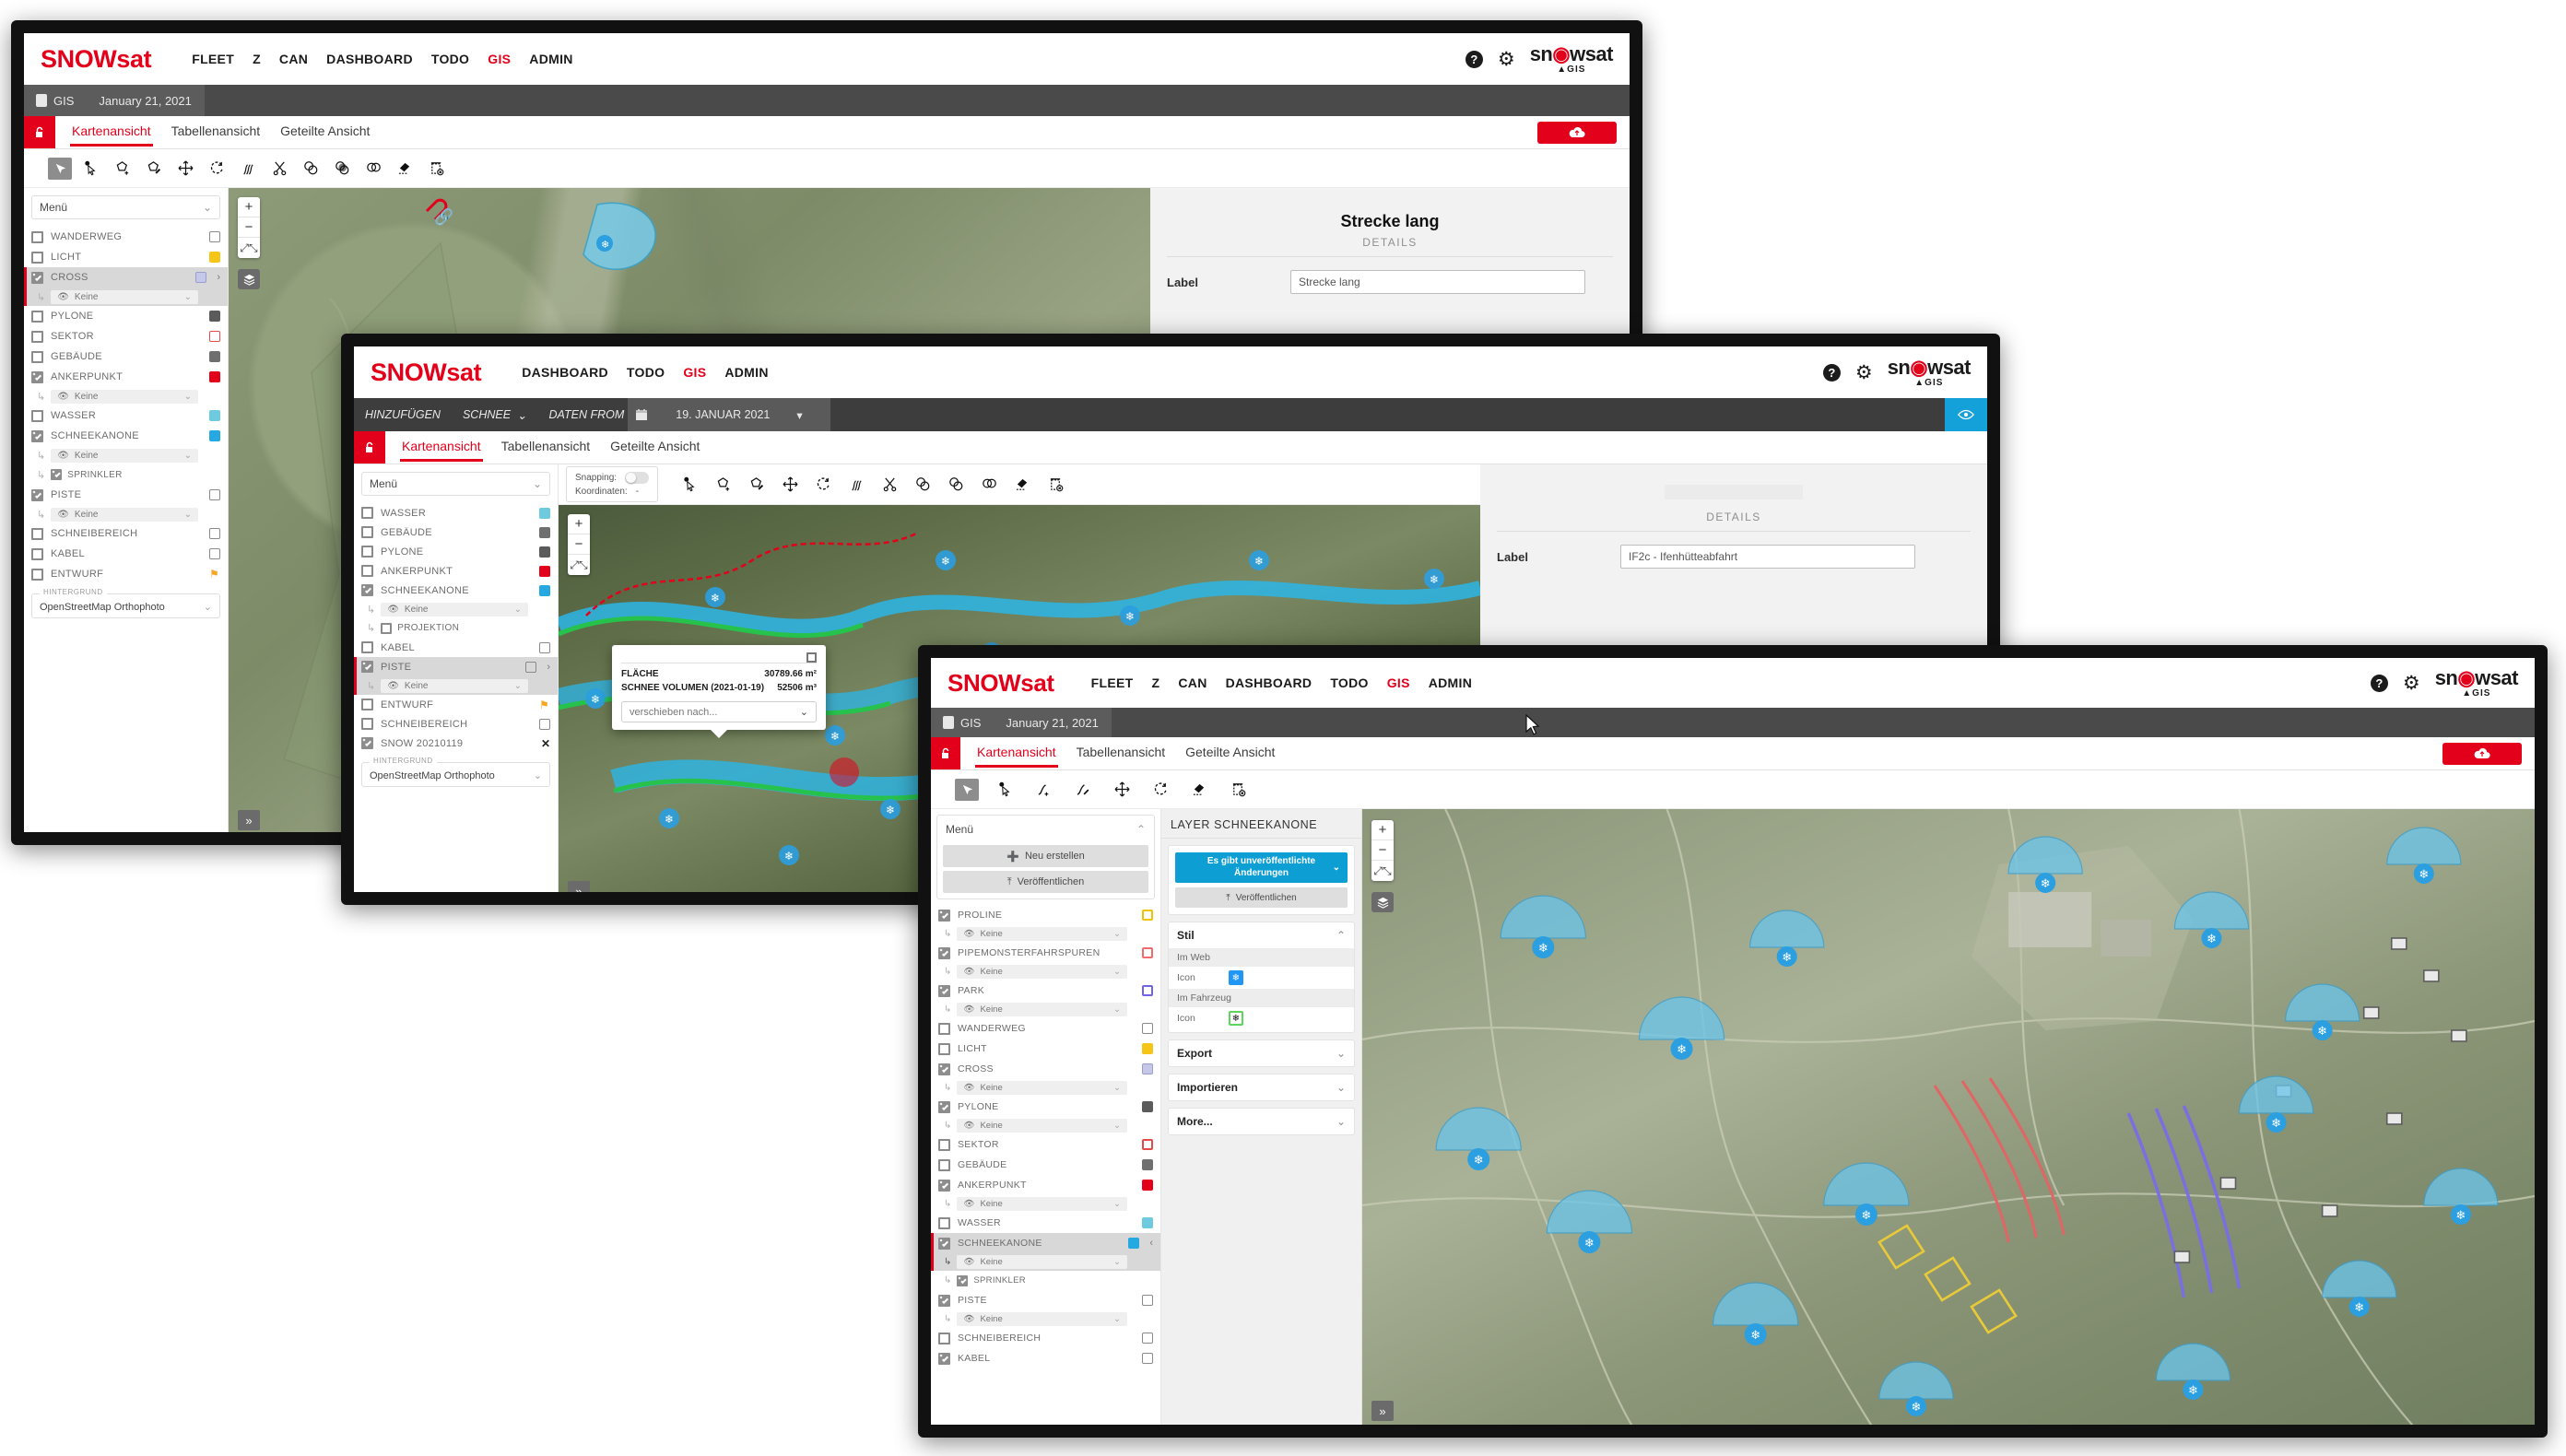 Image resolution: width=2566 pixels, height=1456 pixels. What do you see at coordinates (456, 704) in the screenshot?
I see `layer-row-entwurf: ENTWURF ⚑` at bounding box center [456, 704].